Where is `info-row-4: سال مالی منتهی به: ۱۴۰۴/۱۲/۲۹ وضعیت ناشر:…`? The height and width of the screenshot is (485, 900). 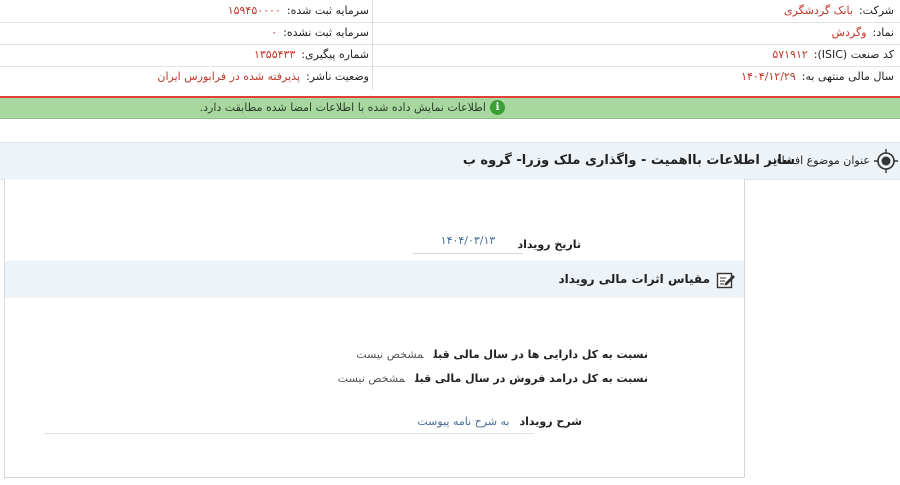
info-row-4: سال مالی منتهی به: ۱۴۰۴/۱۲/۲۹ وضعیت ناشر:… is located at coordinates (450, 77).